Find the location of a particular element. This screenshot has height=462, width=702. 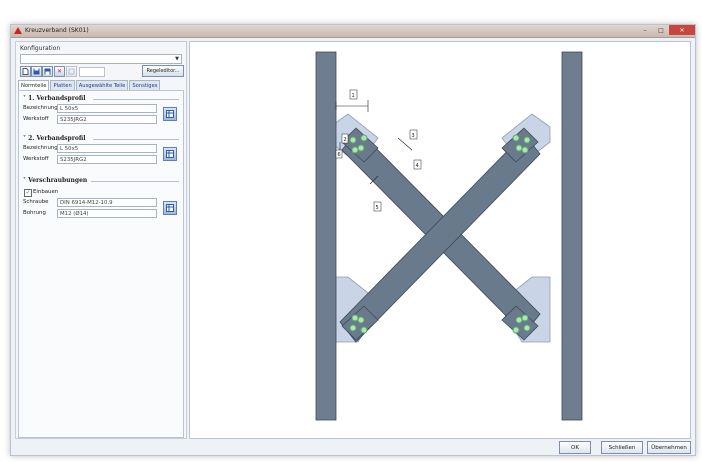

profil2-bezeichnung-field: L 50x5 is located at coordinates (107, 148).